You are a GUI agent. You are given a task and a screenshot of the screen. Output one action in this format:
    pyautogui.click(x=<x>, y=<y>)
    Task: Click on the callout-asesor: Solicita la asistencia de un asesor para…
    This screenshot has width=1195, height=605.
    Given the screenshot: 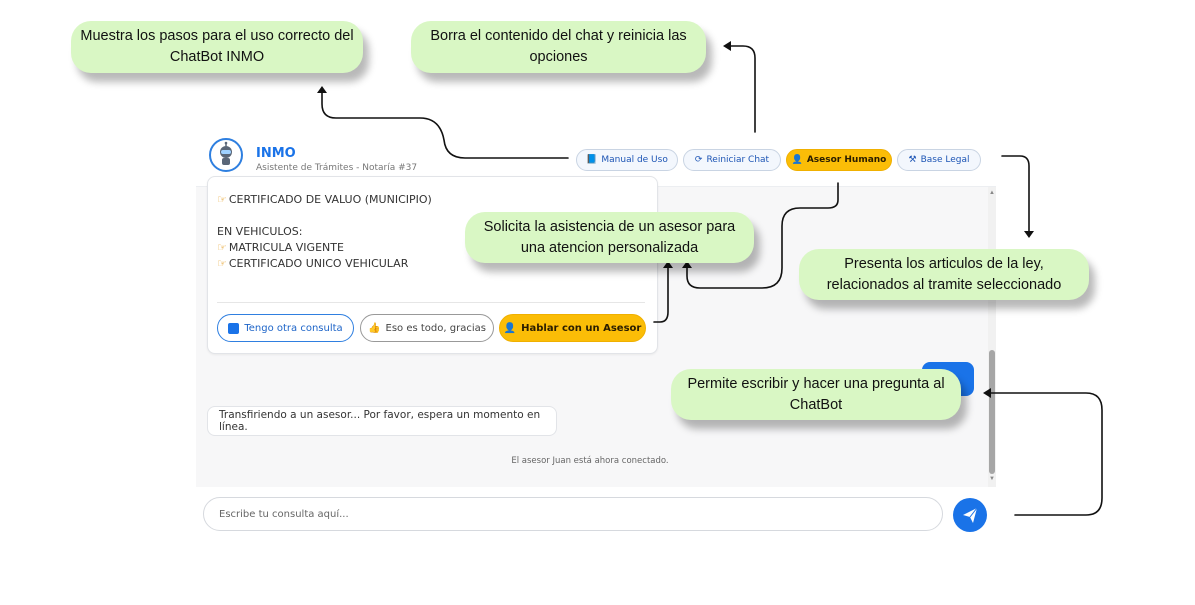 What is the action you would take?
    pyautogui.click(x=609, y=237)
    